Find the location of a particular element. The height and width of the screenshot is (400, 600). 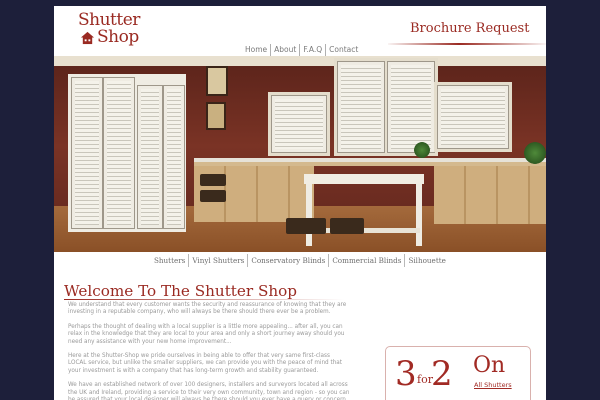

title-underline is located at coordinates (204, 299).